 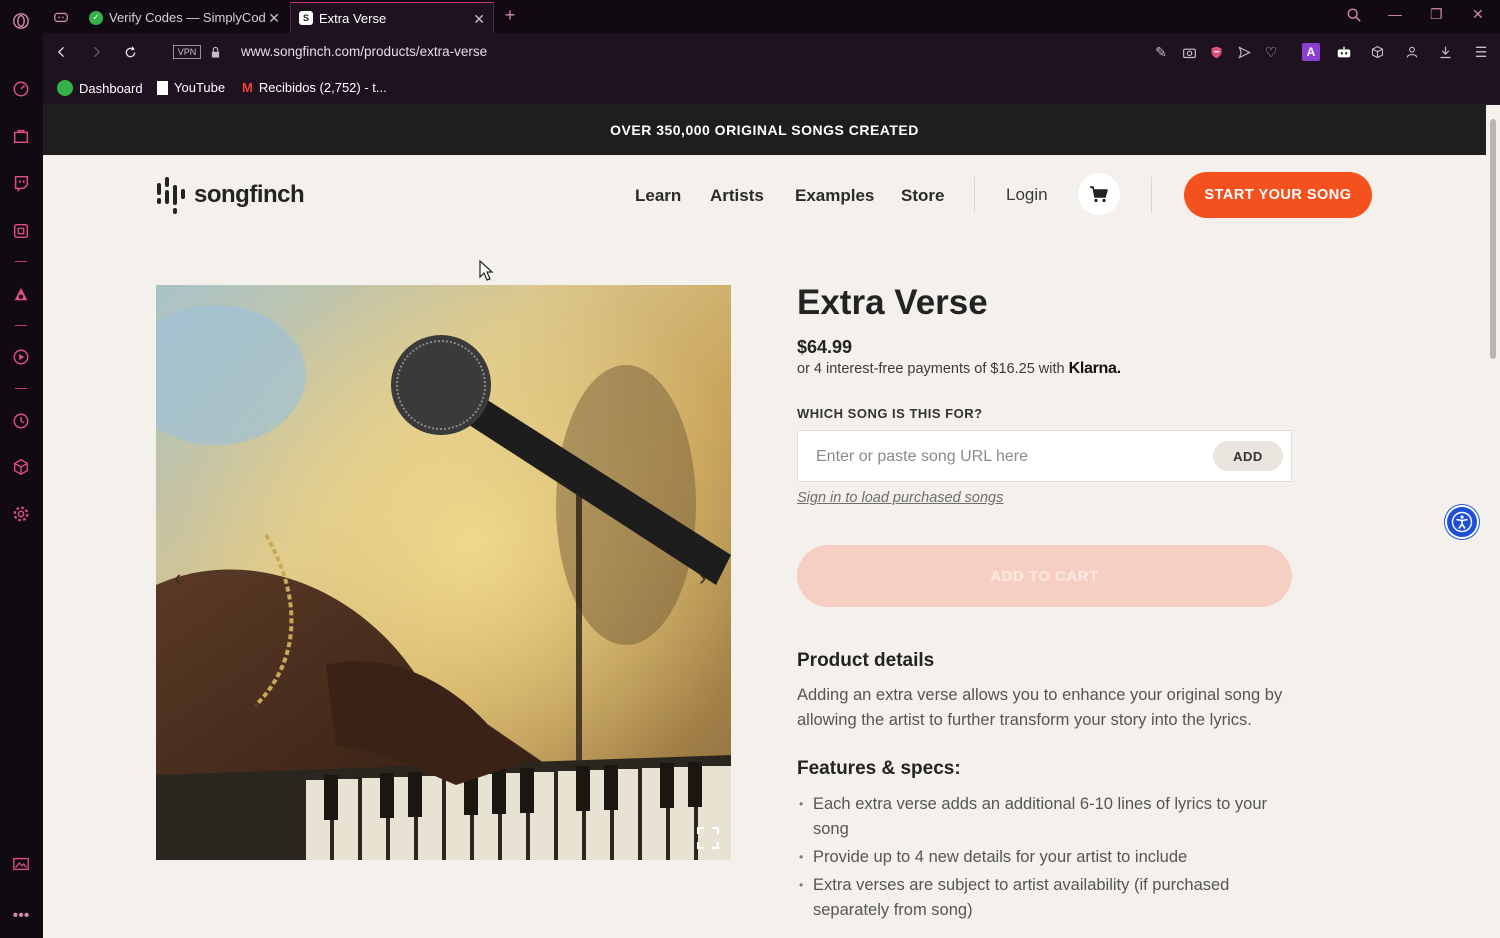 I want to click on extension-a-icon: A, so click(x=1311, y=52).